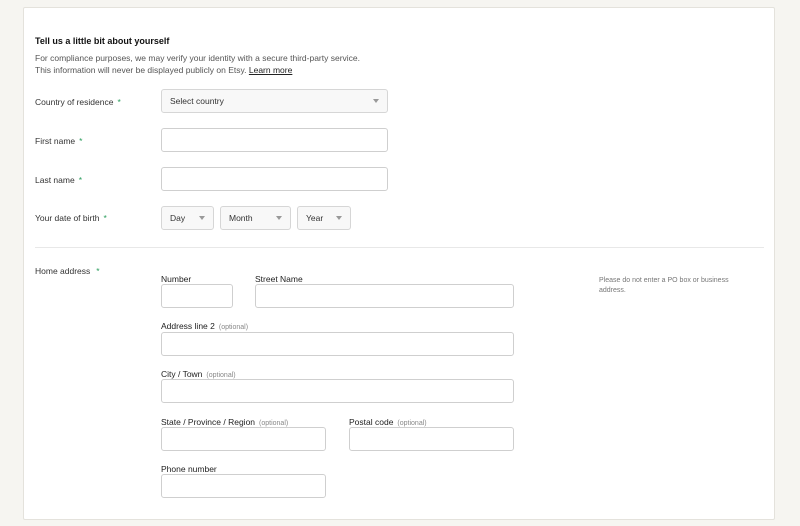 This screenshot has height=526, width=800. Describe the element at coordinates (197, 101) in the screenshot. I see `country-select-value: Select country` at that location.